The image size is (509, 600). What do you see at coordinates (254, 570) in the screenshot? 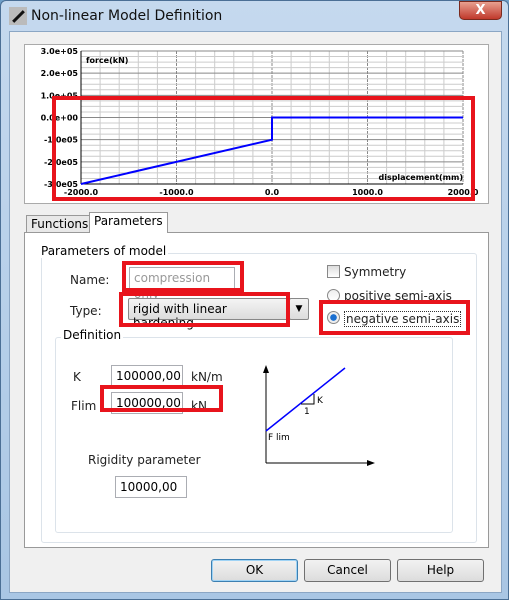
I see `ok-button: OK` at bounding box center [254, 570].